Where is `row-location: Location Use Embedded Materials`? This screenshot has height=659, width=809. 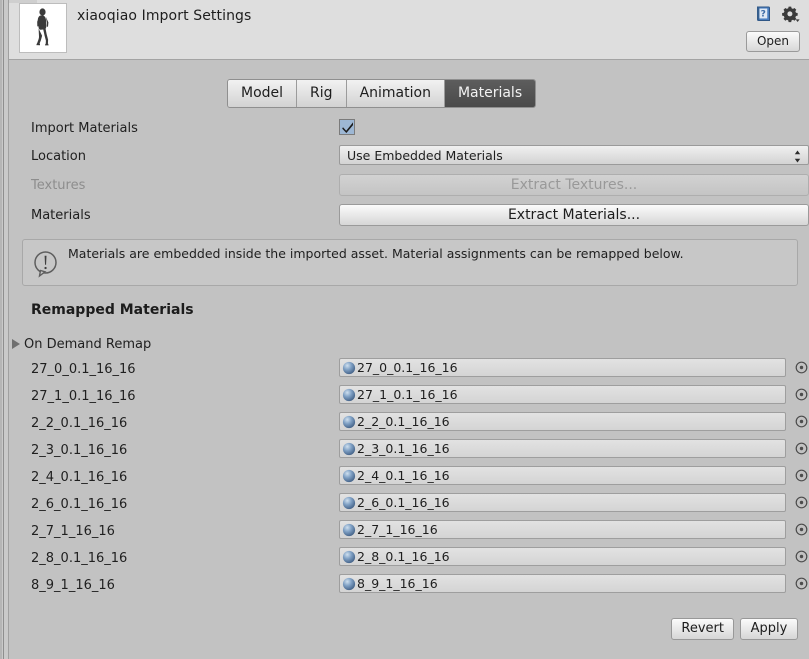 row-location: Location Use Embedded Materials is located at coordinates (409, 157).